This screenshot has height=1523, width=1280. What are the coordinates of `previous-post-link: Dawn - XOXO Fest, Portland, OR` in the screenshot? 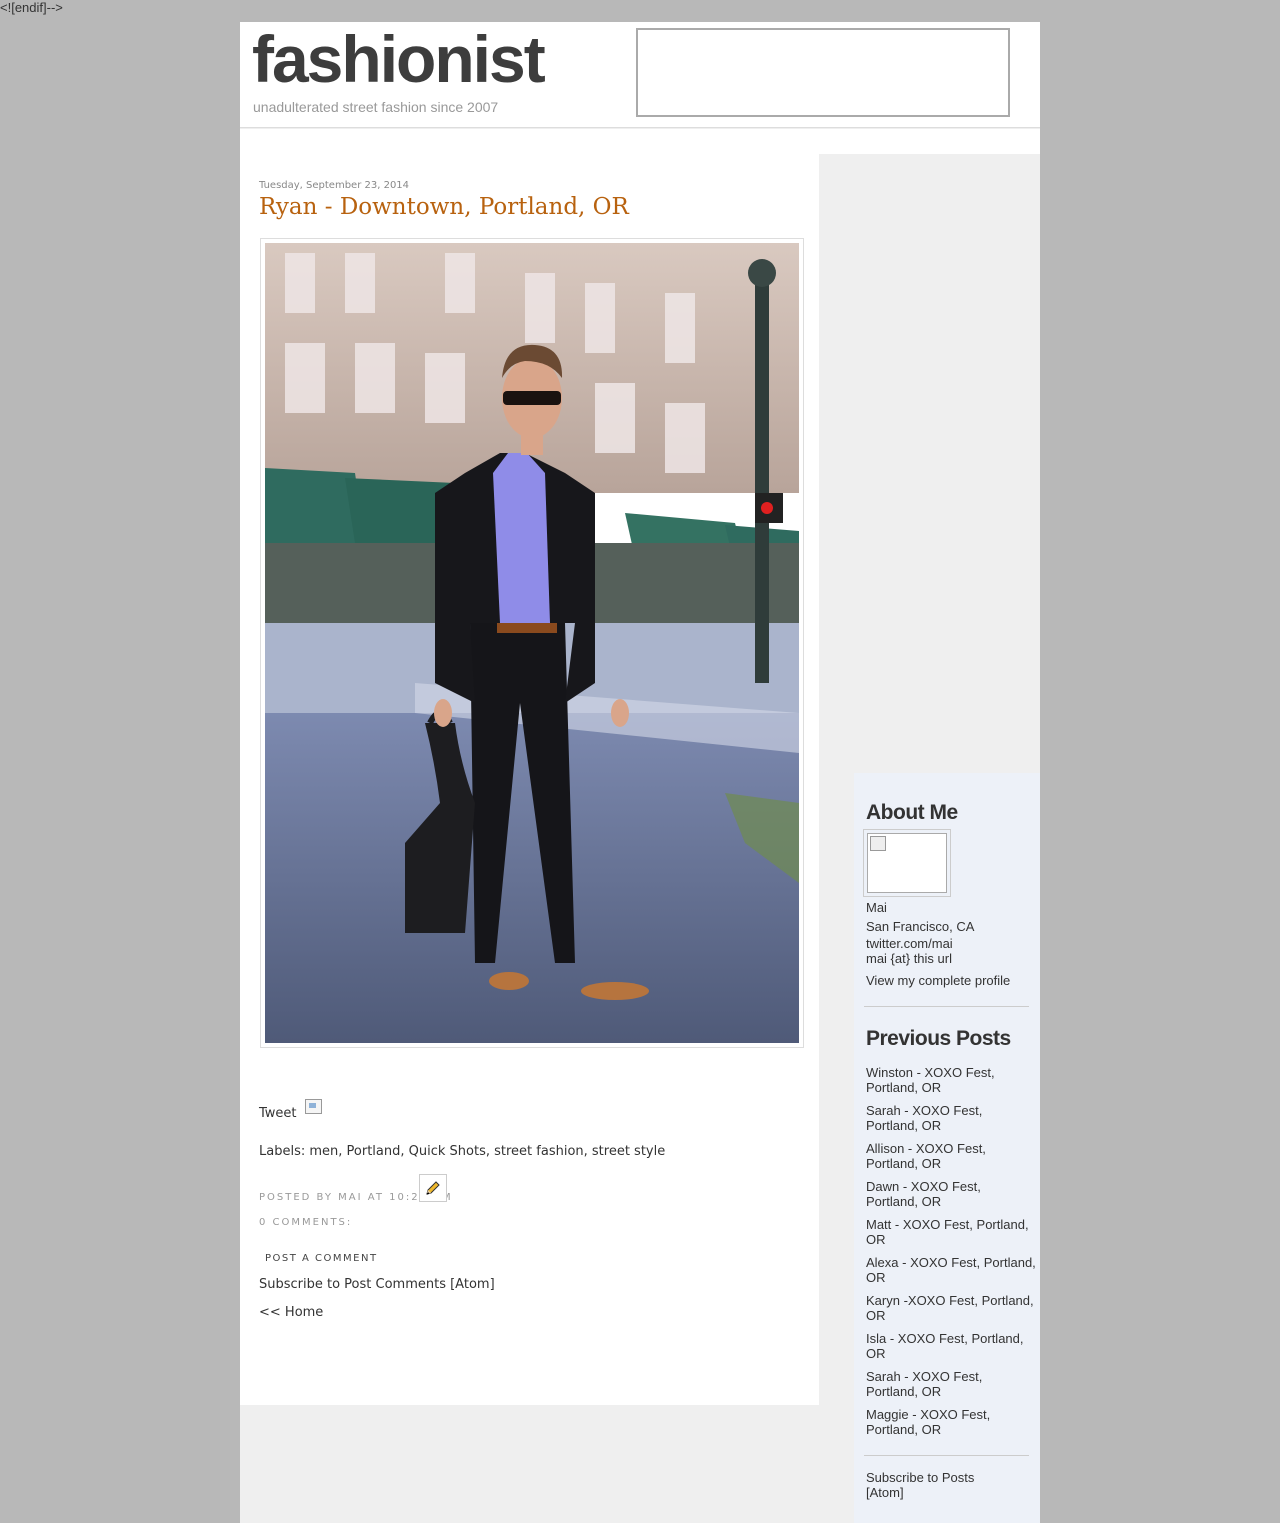 It's located at (951, 1194).